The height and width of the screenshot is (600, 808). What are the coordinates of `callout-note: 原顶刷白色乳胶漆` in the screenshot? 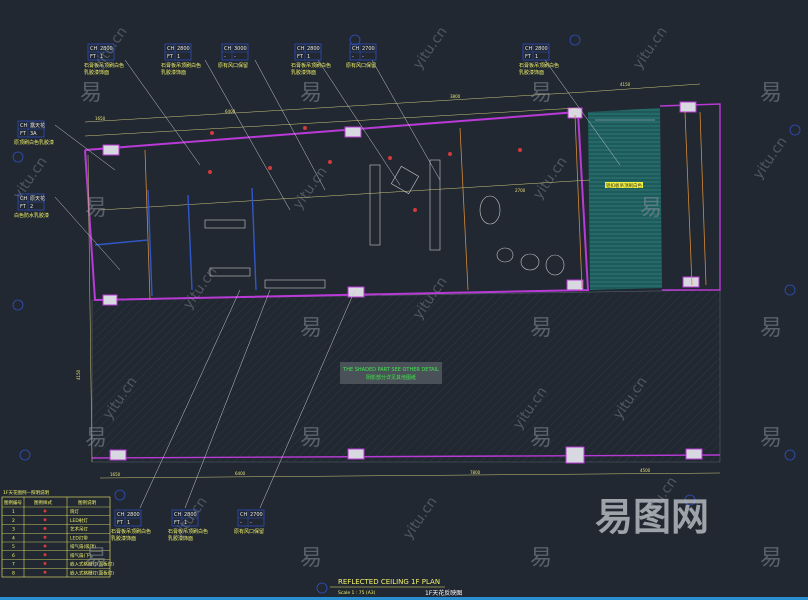 It's located at (34, 142).